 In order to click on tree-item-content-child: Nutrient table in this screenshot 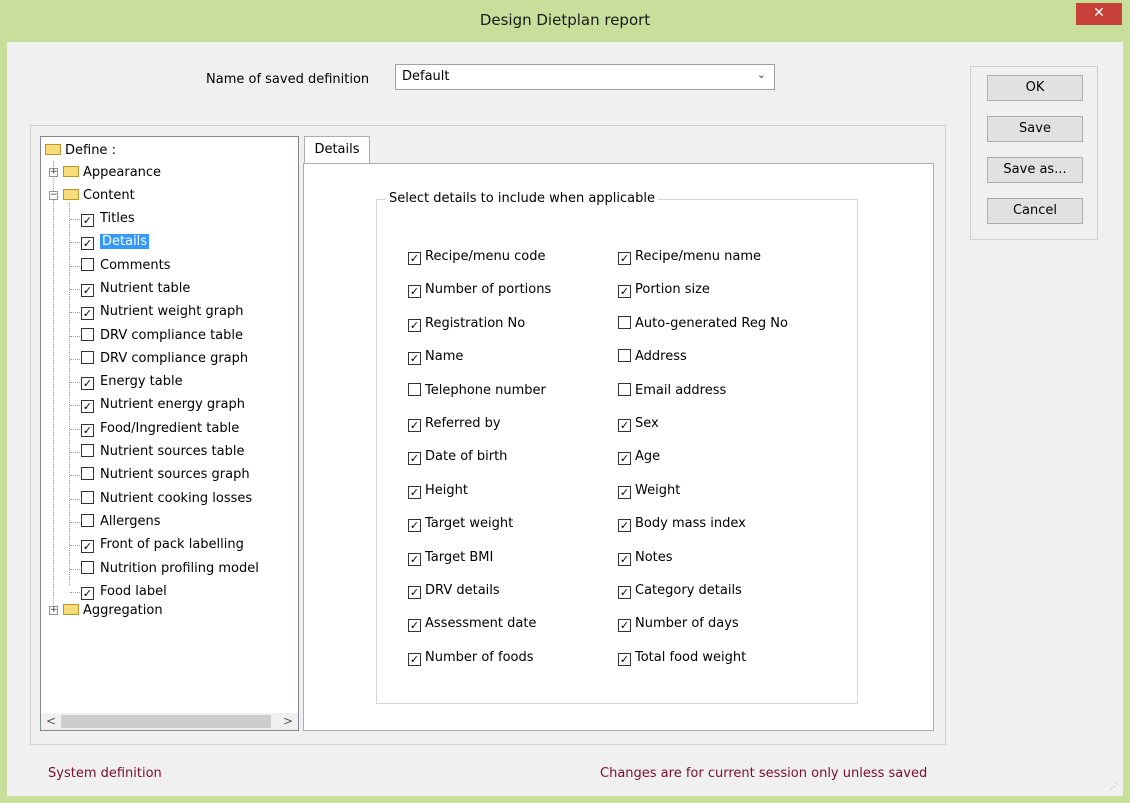, I will do `click(130, 289)`.